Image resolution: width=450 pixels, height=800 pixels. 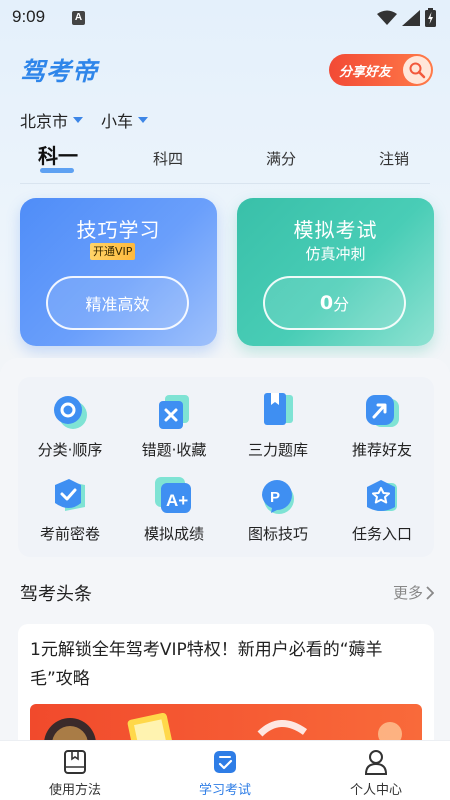 What do you see at coordinates (225, 18) in the screenshot?
I see `status-bar: 9:09 A` at bounding box center [225, 18].